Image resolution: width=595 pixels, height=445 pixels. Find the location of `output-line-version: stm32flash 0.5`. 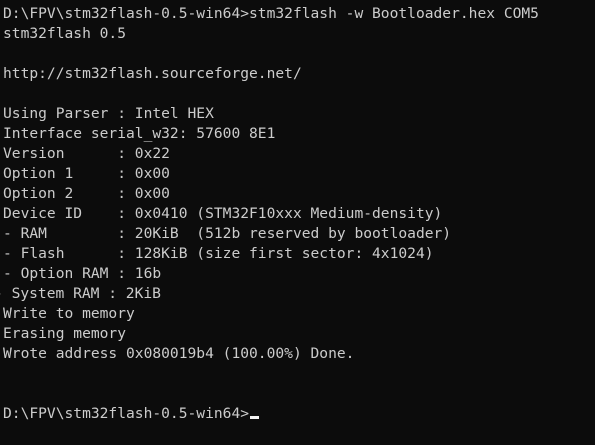

output-line-version: stm32flash 0.5 is located at coordinates (65, 33).